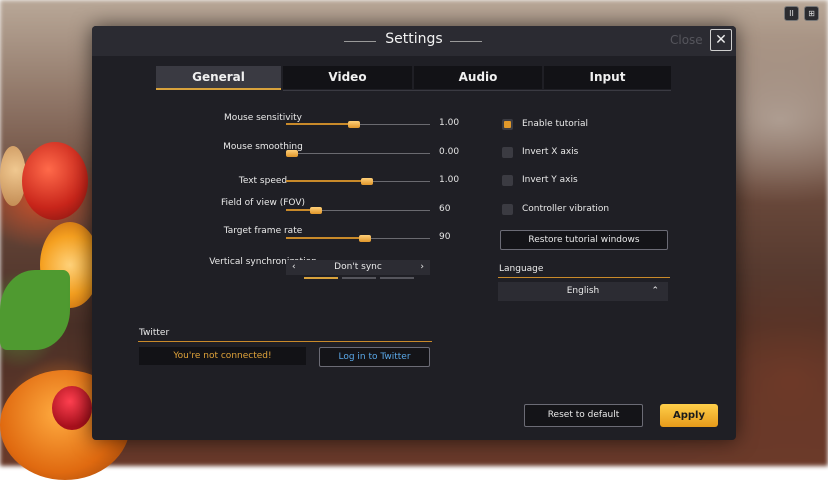 This screenshot has width=828, height=480. Describe the element at coordinates (222, 356) in the screenshot. I see `twitter-status: You're not connected!` at that location.